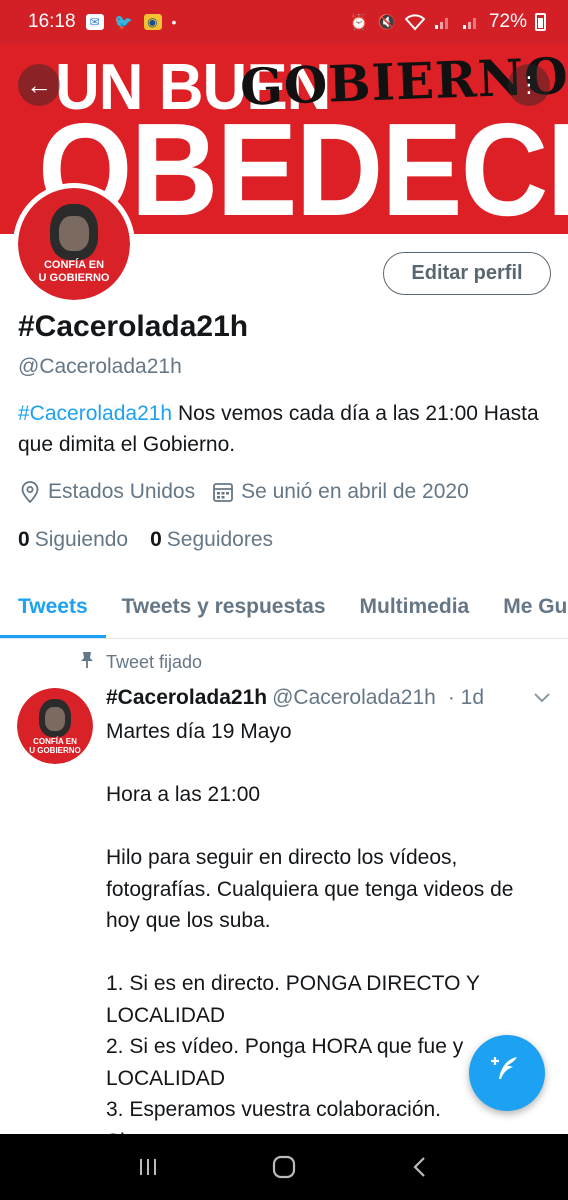  What do you see at coordinates (154, 662) in the screenshot?
I see `pinned-label: Tweet fijado` at bounding box center [154, 662].